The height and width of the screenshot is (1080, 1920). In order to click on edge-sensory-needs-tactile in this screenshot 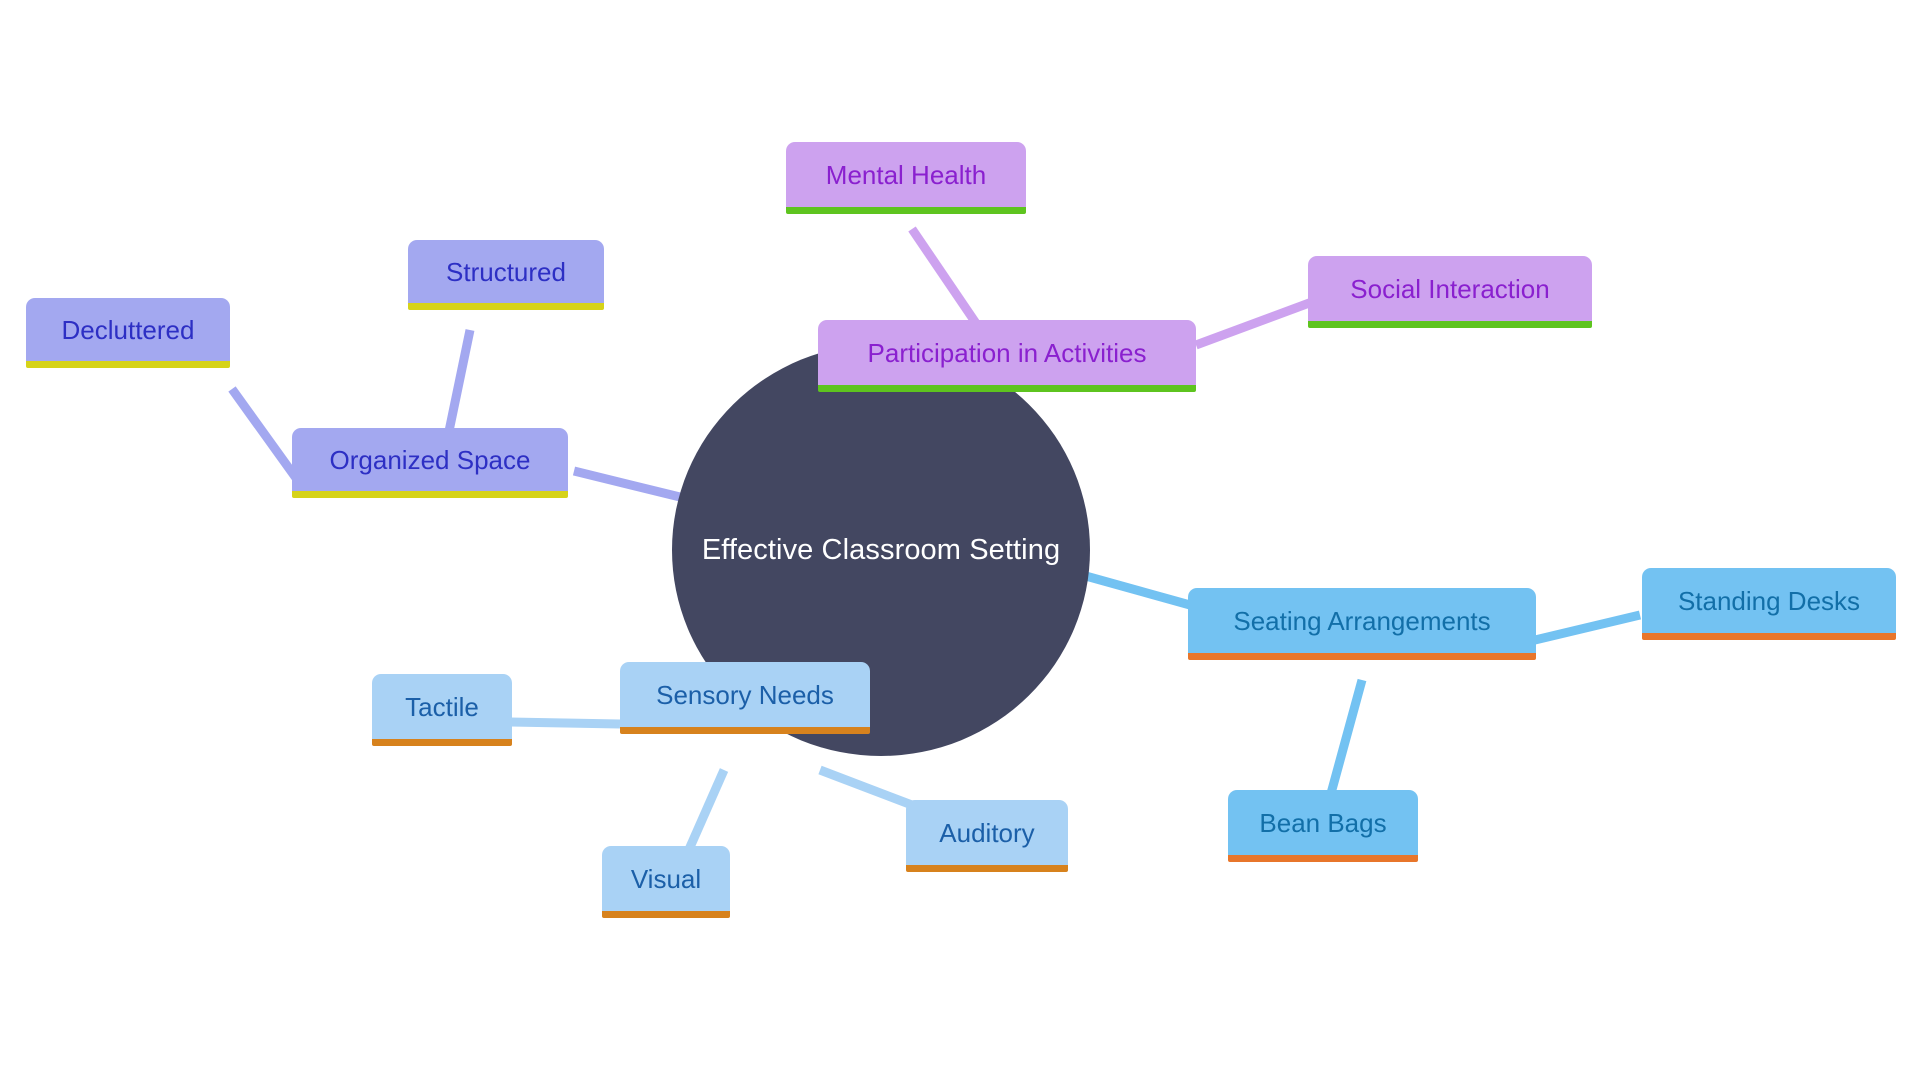, I will do `click(565, 723)`.